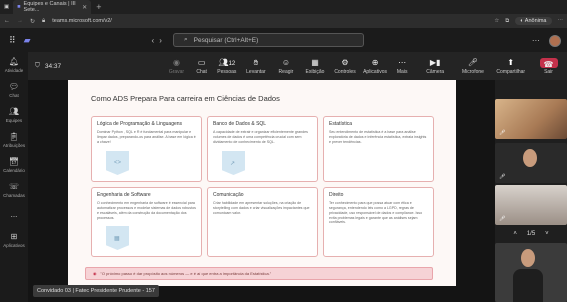 This screenshot has height=302, width=567. I want to click on box-icon: ▦, so click(117, 238).